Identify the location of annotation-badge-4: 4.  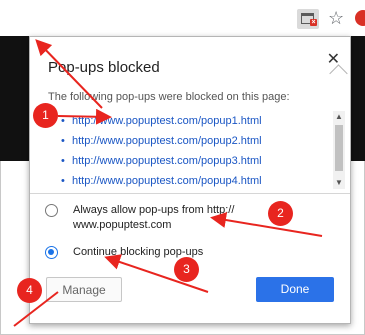
(29, 290).